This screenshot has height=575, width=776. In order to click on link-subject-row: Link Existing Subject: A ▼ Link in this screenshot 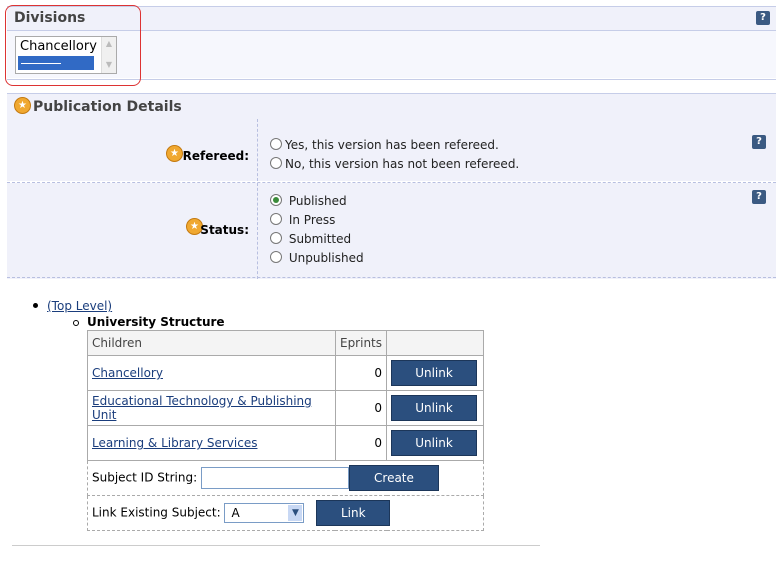, I will do `click(285, 513)`.